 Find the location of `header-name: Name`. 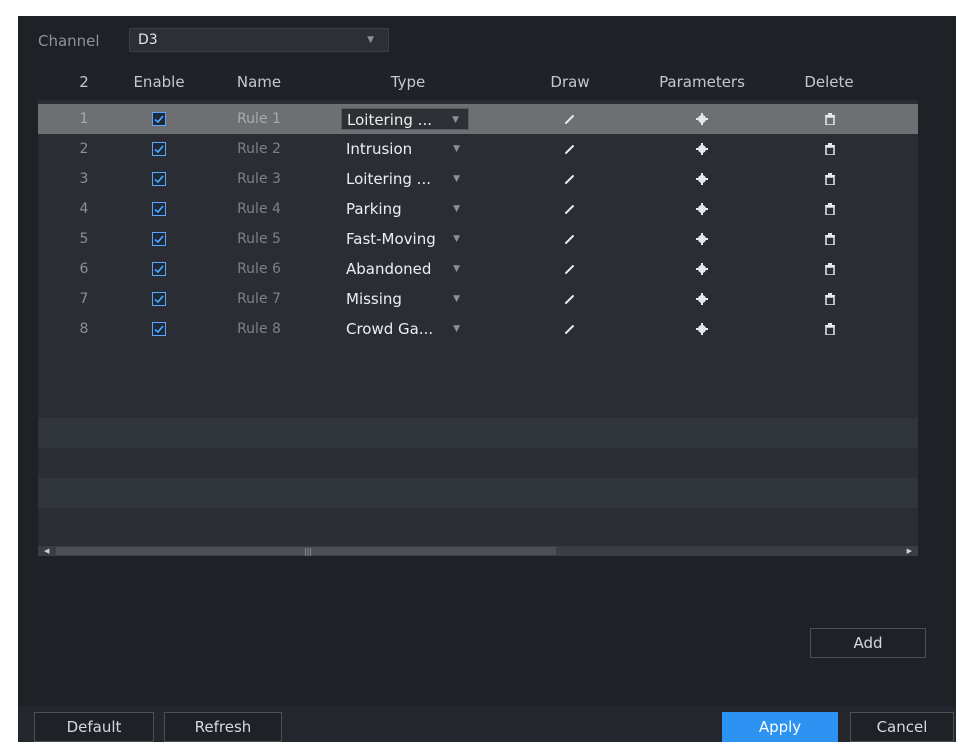

header-name: Name is located at coordinates (259, 82).